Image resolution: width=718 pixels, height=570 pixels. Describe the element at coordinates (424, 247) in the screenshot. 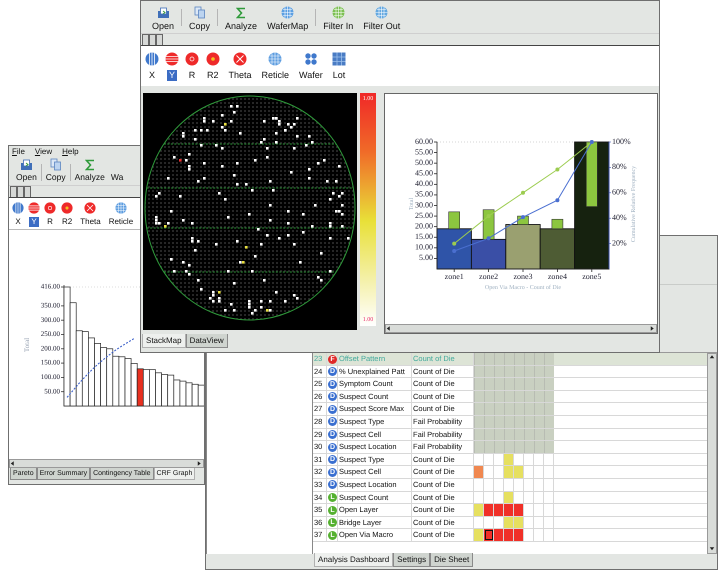

I see `y-tick-label: 10.00` at that location.